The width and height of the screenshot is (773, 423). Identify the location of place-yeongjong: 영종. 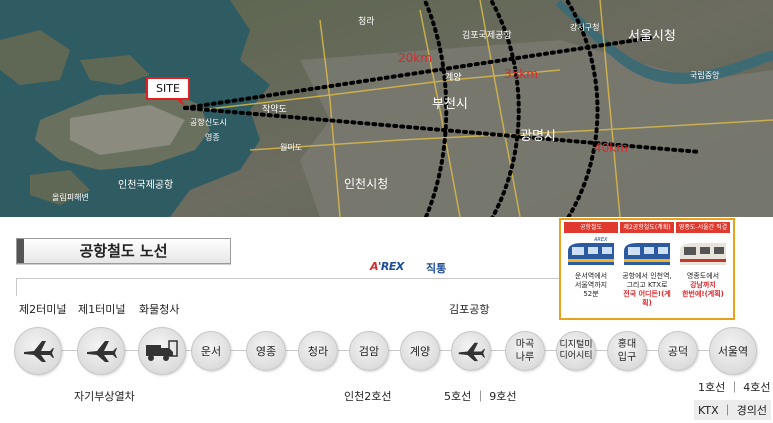
(212, 137).